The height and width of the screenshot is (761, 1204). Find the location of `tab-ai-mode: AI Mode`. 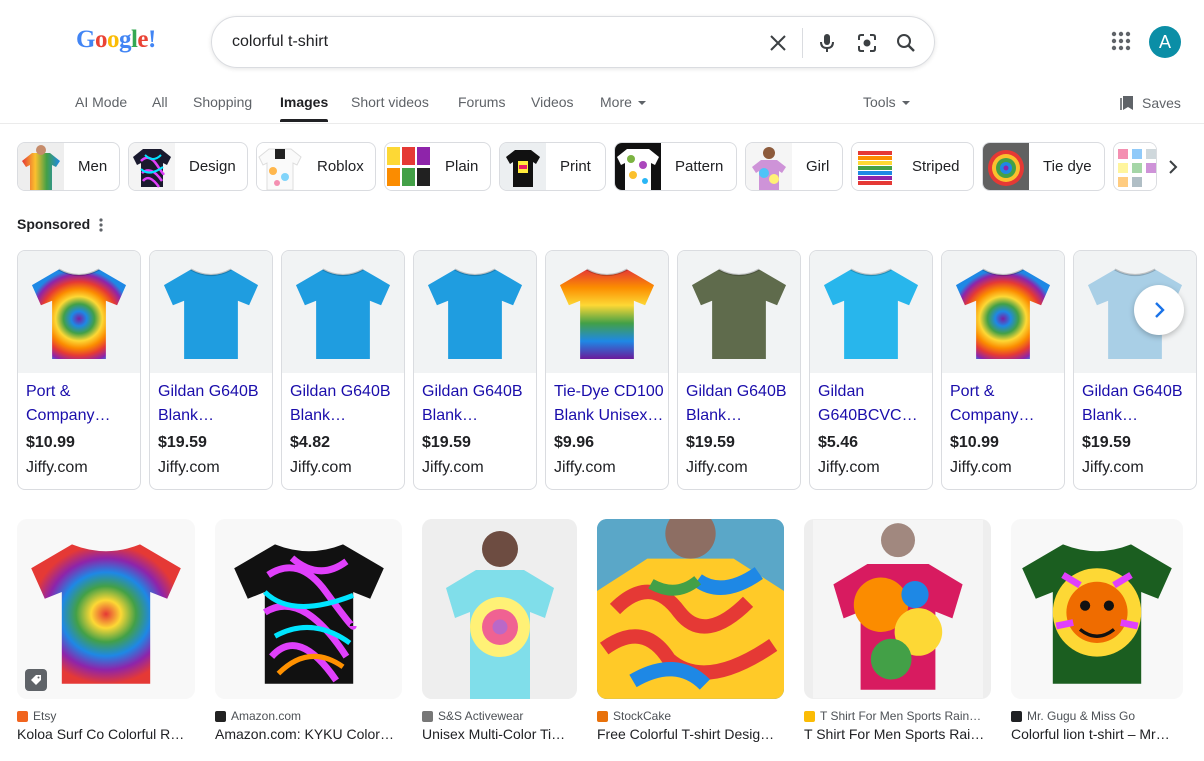

tab-ai-mode: AI Mode is located at coordinates (101, 102).